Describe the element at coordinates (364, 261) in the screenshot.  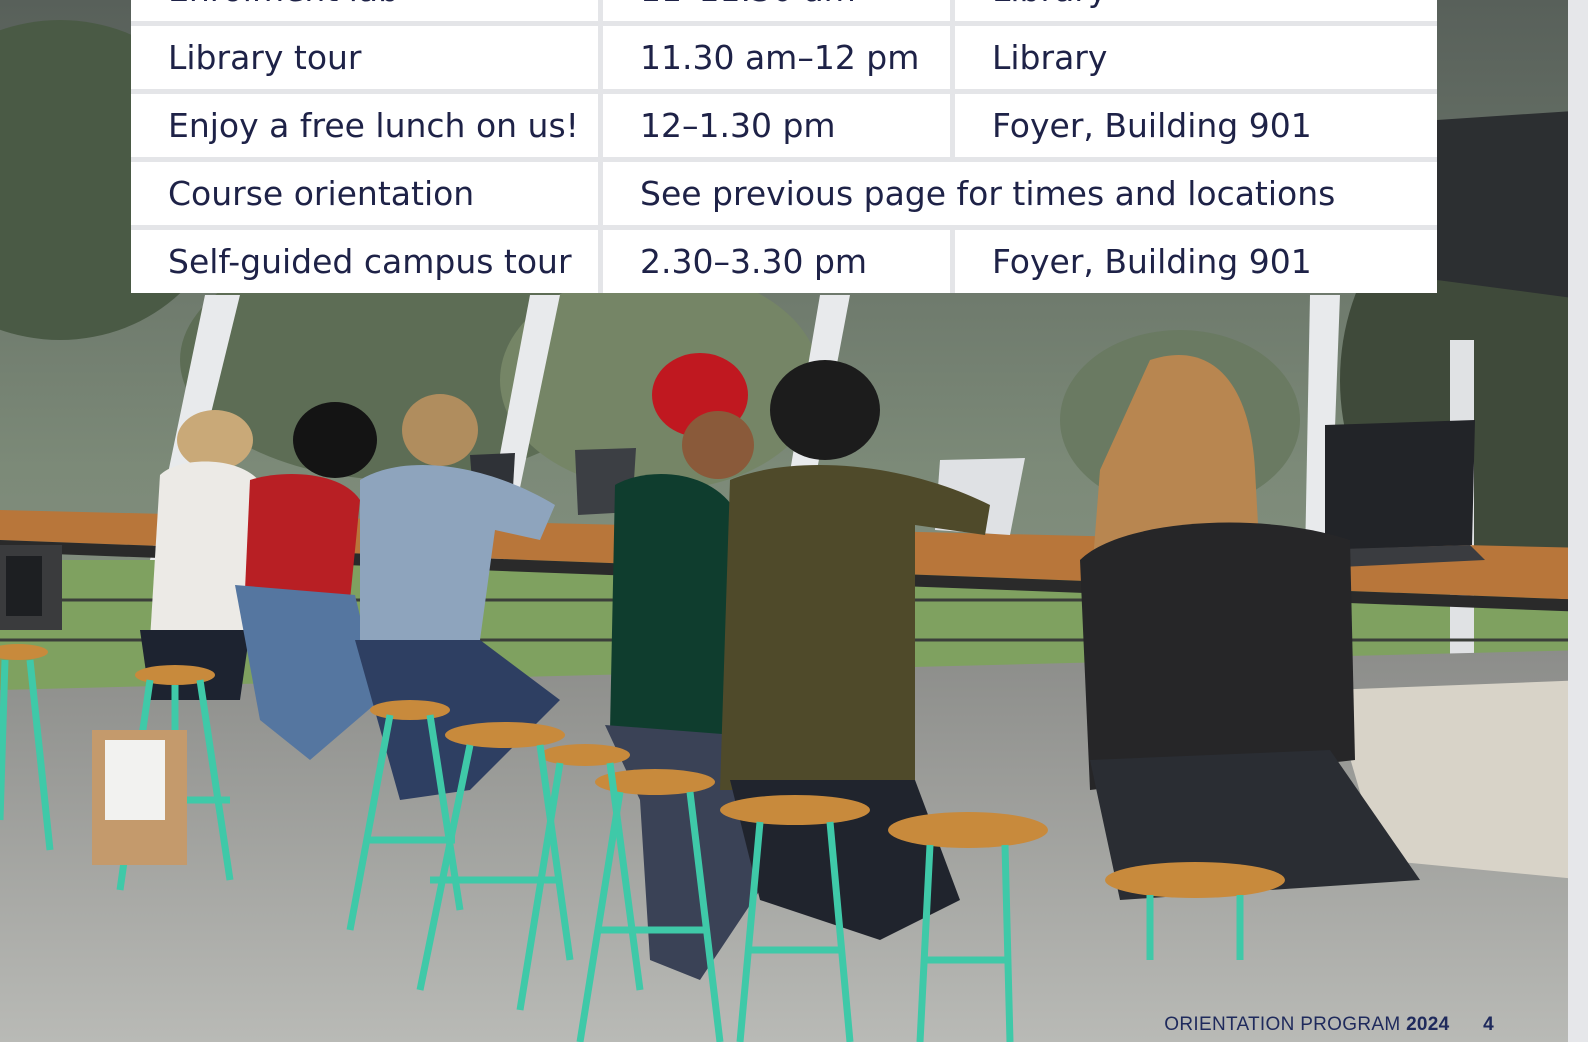
I see `activity-cell: Self-guided campus tour` at that location.